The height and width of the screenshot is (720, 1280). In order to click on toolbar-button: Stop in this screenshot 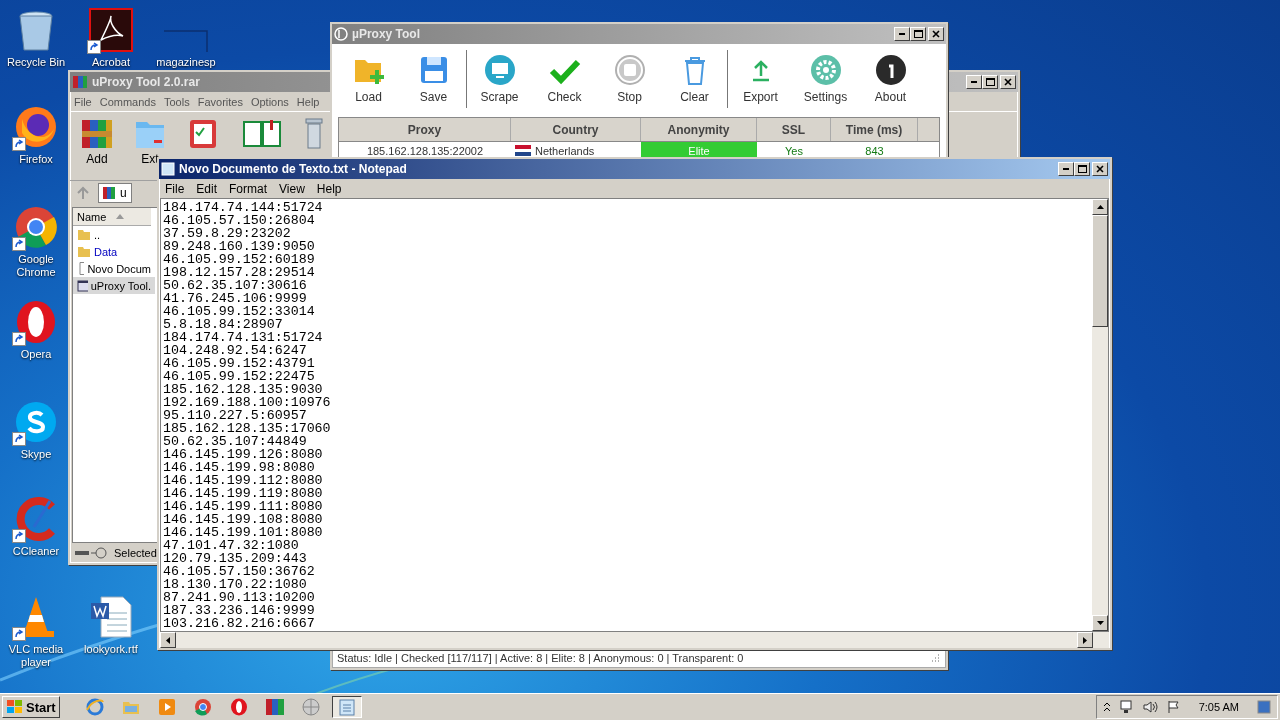, I will do `click(629, 79)`.